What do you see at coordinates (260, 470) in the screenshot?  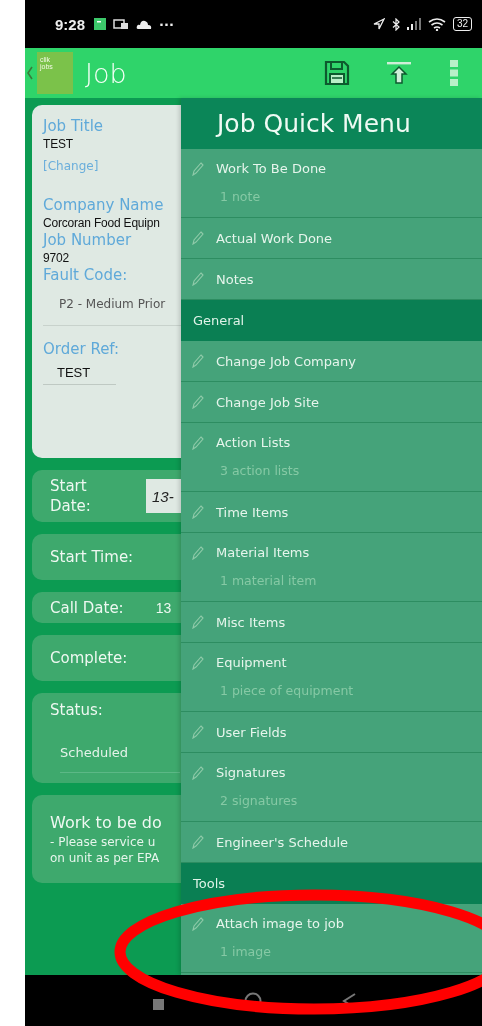 I see `menu-item-detail: 3 action lists` at bounding box center [260, 470].